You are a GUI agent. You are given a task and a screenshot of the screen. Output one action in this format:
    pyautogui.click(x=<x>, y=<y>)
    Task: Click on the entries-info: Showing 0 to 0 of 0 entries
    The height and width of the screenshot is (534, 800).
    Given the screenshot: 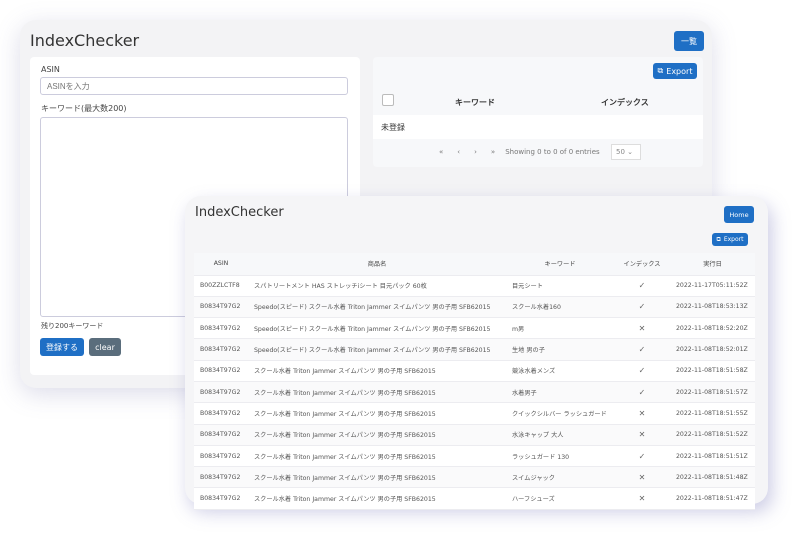 What is the action you would take?
    pyautogui.click(x=552, y=152)
    